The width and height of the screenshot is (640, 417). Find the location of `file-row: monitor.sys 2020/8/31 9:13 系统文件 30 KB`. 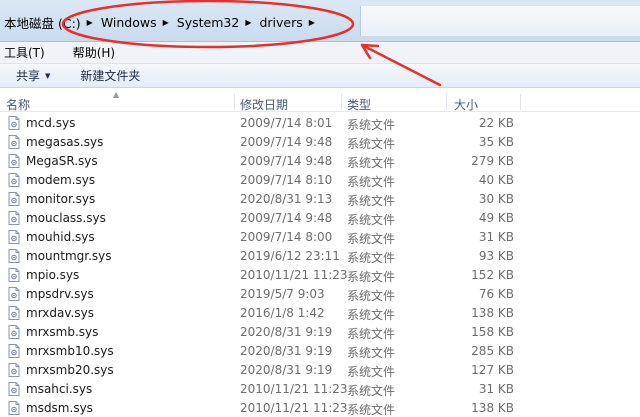

file-row: monitor.sys 2020/8/31 9:13 系统文件 30 KB is located at coordinates (320, 199).